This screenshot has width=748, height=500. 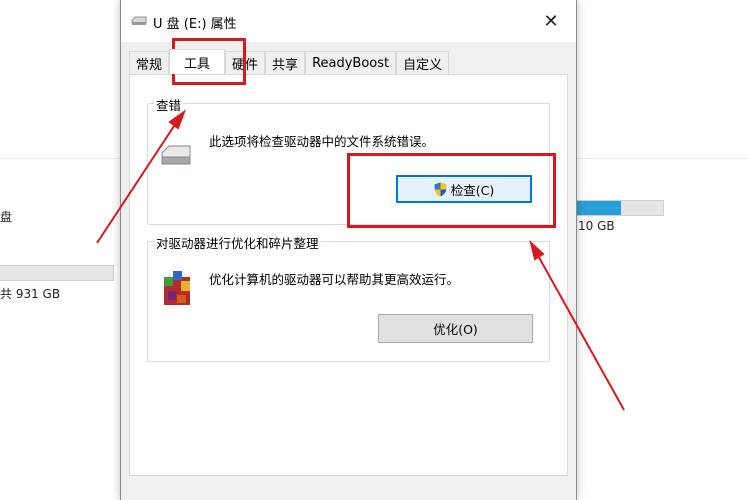 What do you see at coordinates (57, 273) in the screenshot?
I see `drive-usage-bar-left` at bounding box center [57, 273].